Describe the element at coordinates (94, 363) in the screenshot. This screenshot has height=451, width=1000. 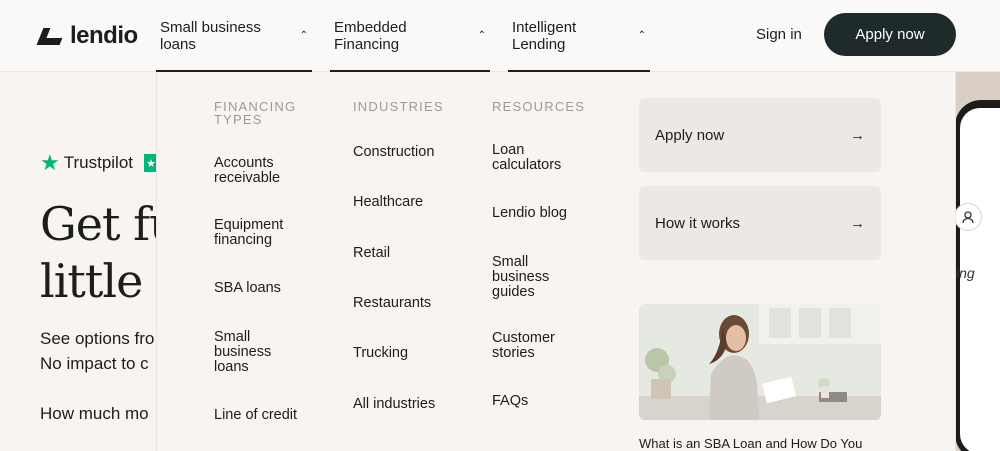
I see `hero-subtitle-line: No impact to c` at that location.